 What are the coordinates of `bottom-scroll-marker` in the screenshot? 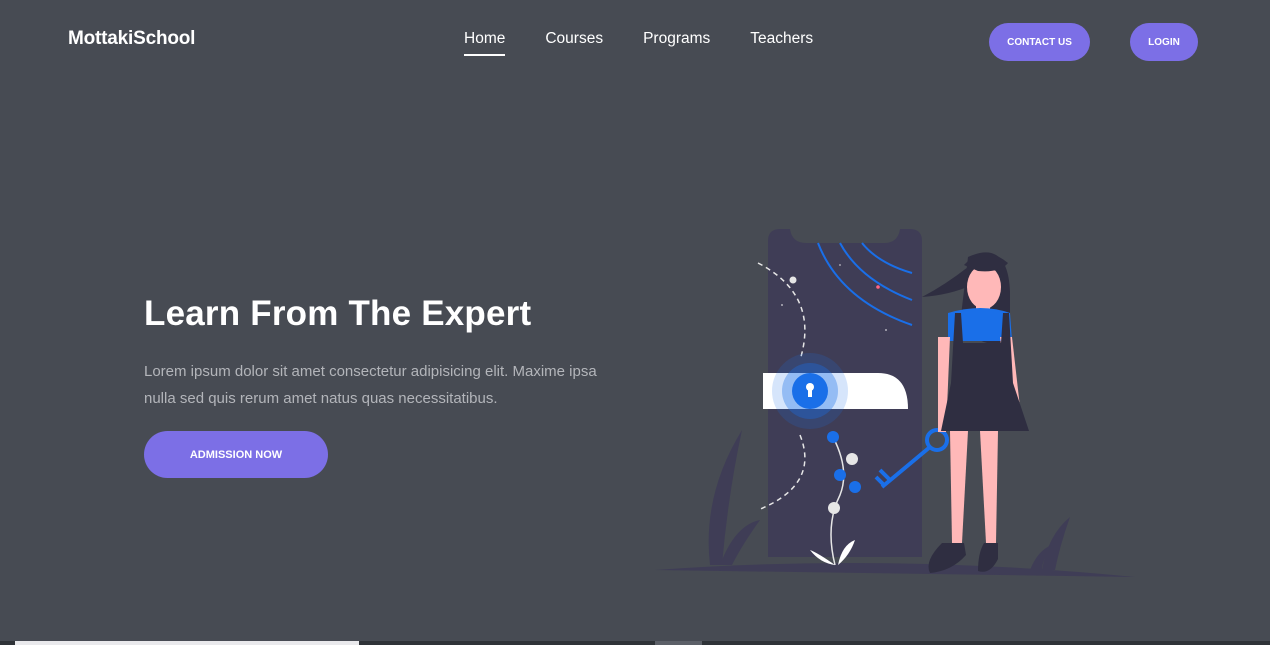 It's located at (678, 643).